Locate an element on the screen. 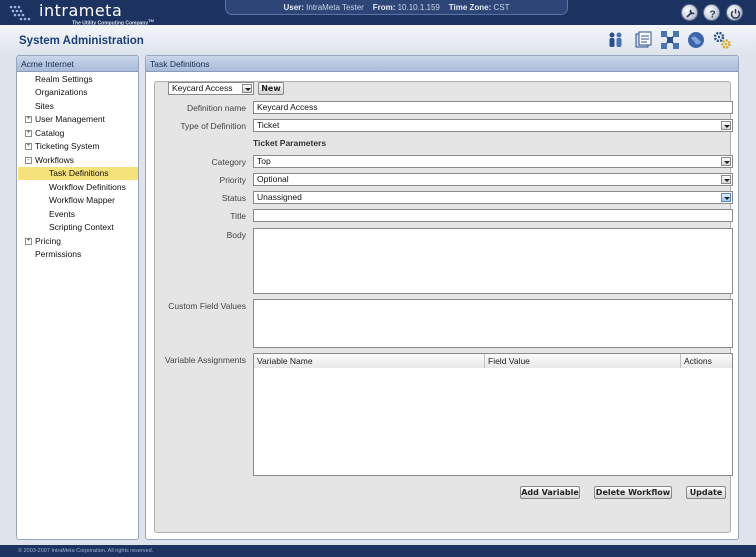  users-icon is located at coordinates (616, 40).